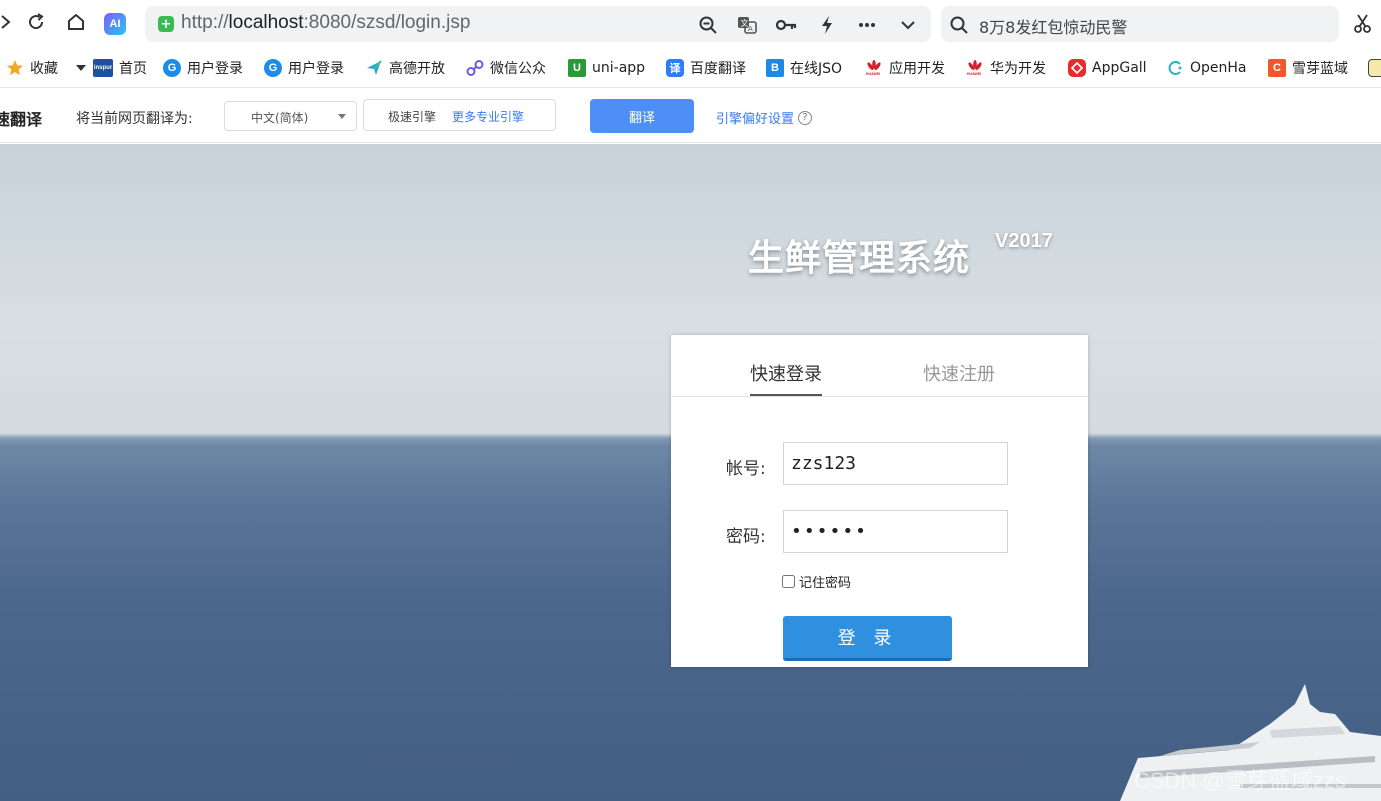 This screenshot has width=1381, height=801. What do you see at coordinates (959, 373) in the screenshot?
I see `tab-quick-register: 快速注册` at bounding box center [959, 373].